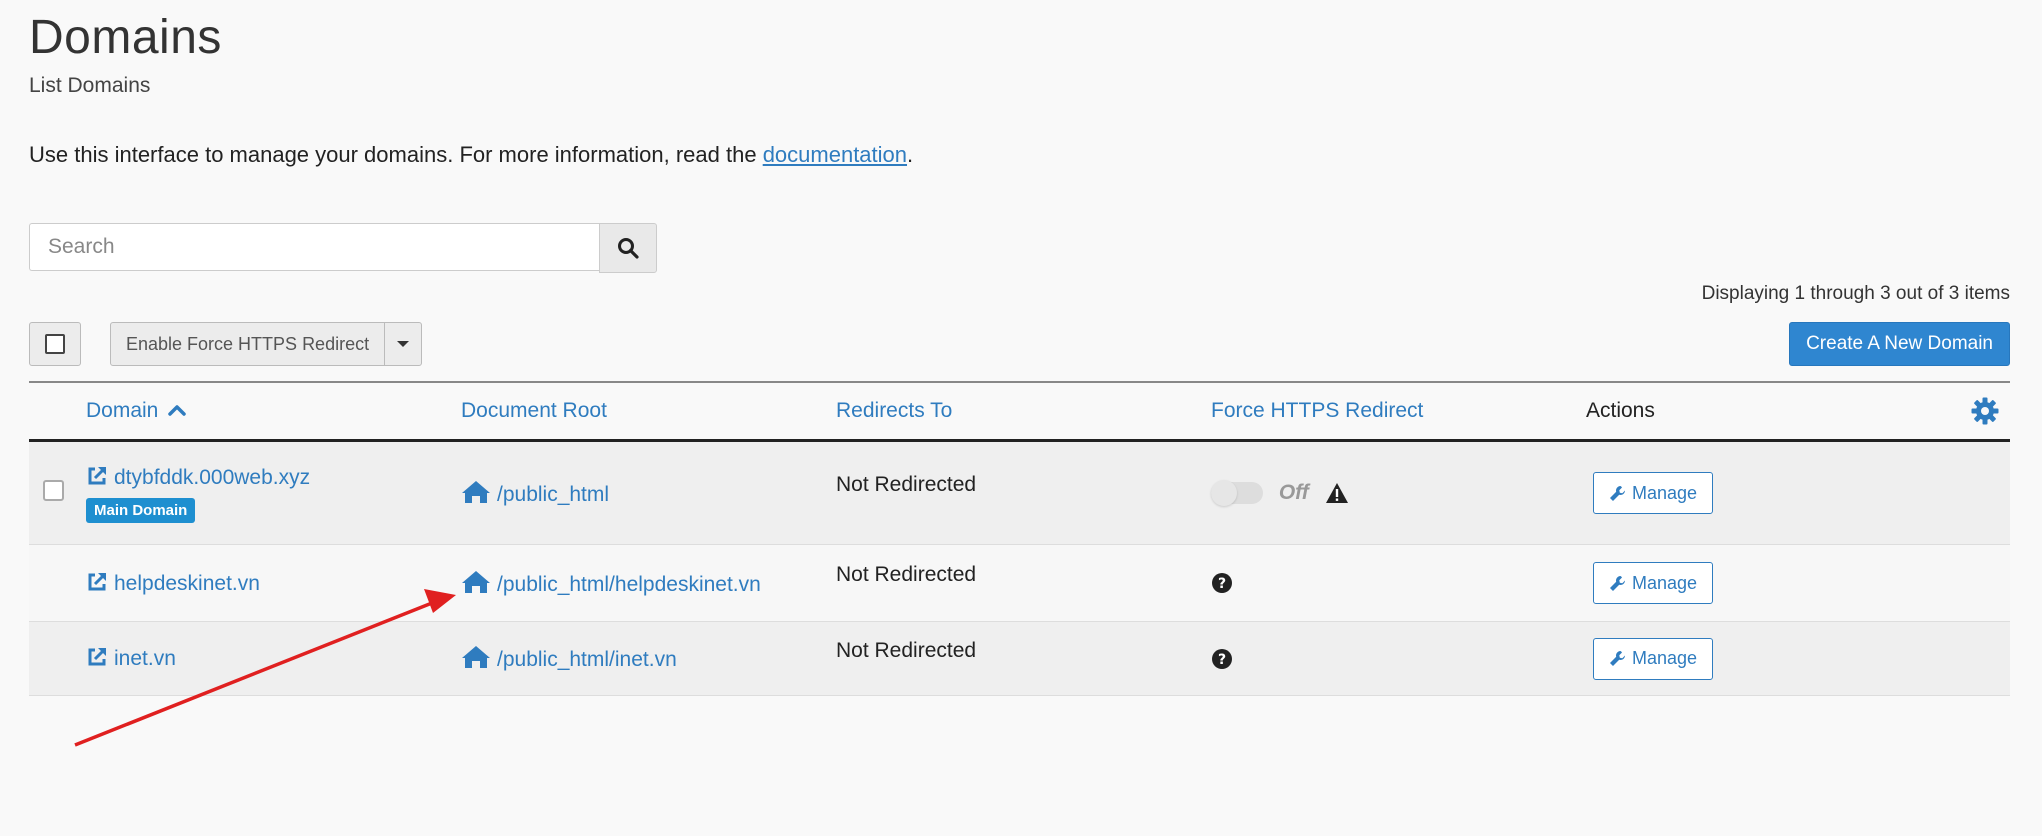 The image size is (2042, 836). Describe the element at coordinates (53, 490) in the screenshot. I see `row-checkbox` at that location.